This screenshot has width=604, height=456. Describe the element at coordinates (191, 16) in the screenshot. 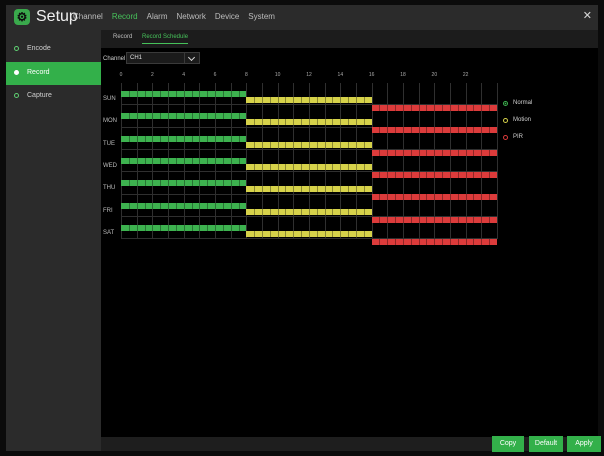

I see `nav-network: Network` at that location.